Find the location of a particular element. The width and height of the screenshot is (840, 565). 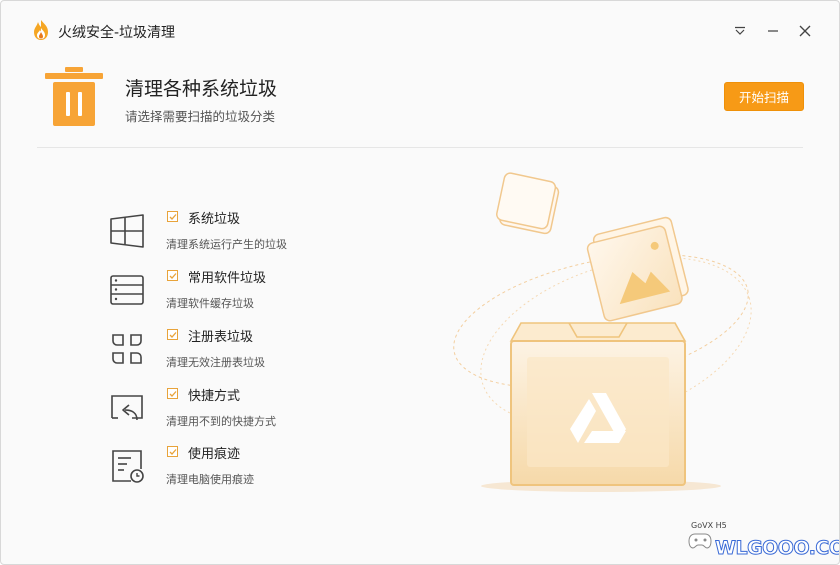

category-label: 常用软件垃圾 is located at coordinates (227, 278).